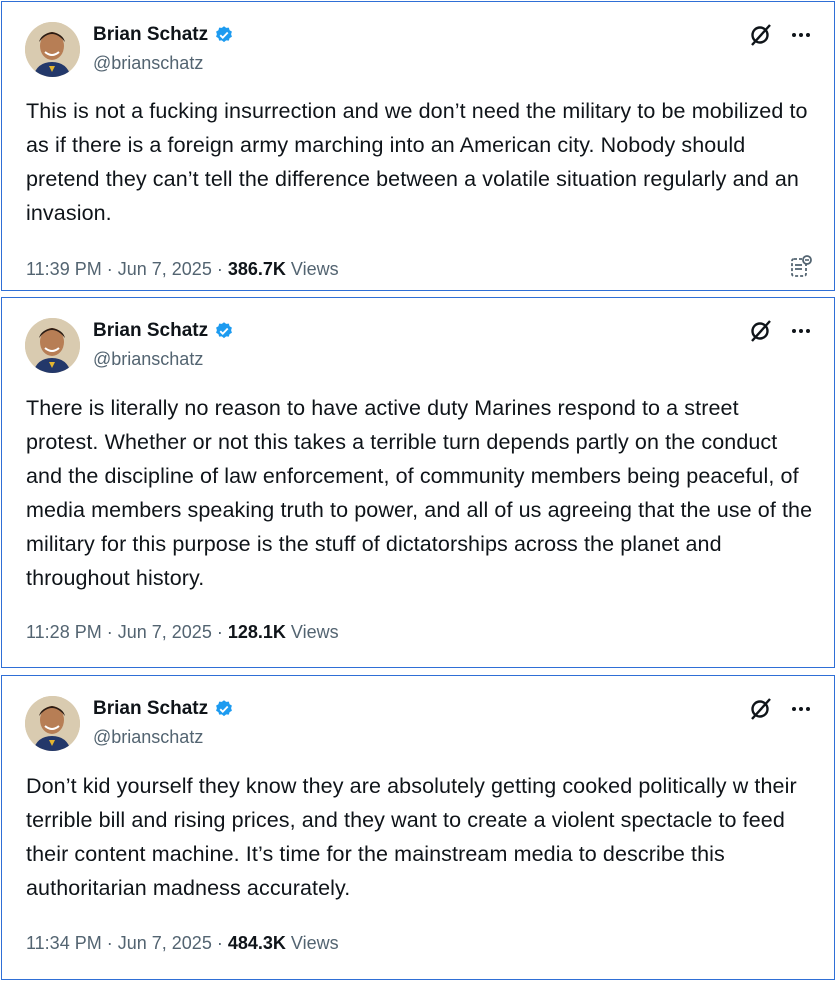  What do you see at coordinates (64, 269) in the screenshot?
I see `tweet-time: 11:39 PM` at bounding box center [64, 269].